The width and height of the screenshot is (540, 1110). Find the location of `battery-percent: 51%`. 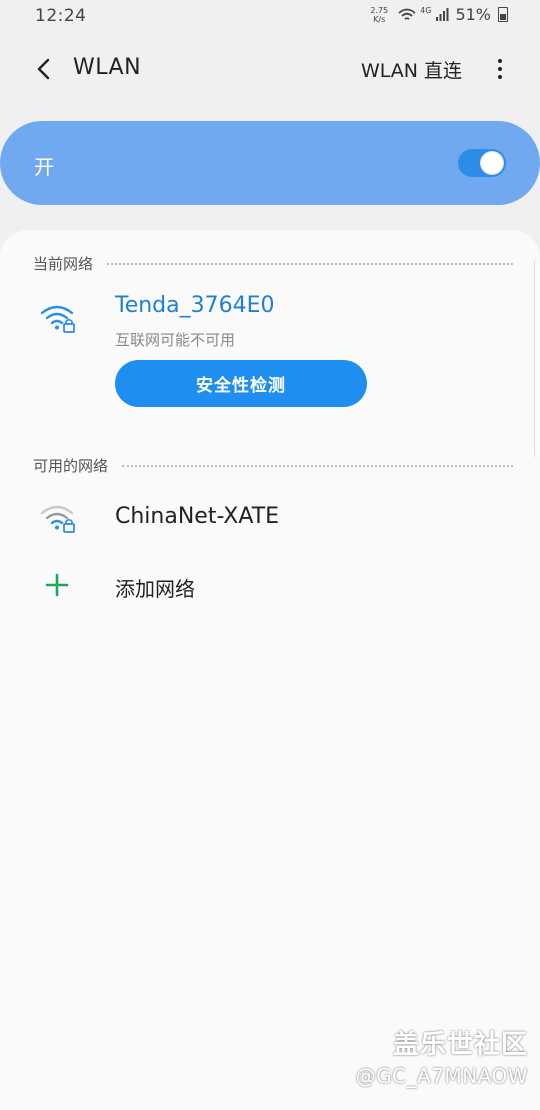

battery-percent: 51% is located at coordinates (473, 14).